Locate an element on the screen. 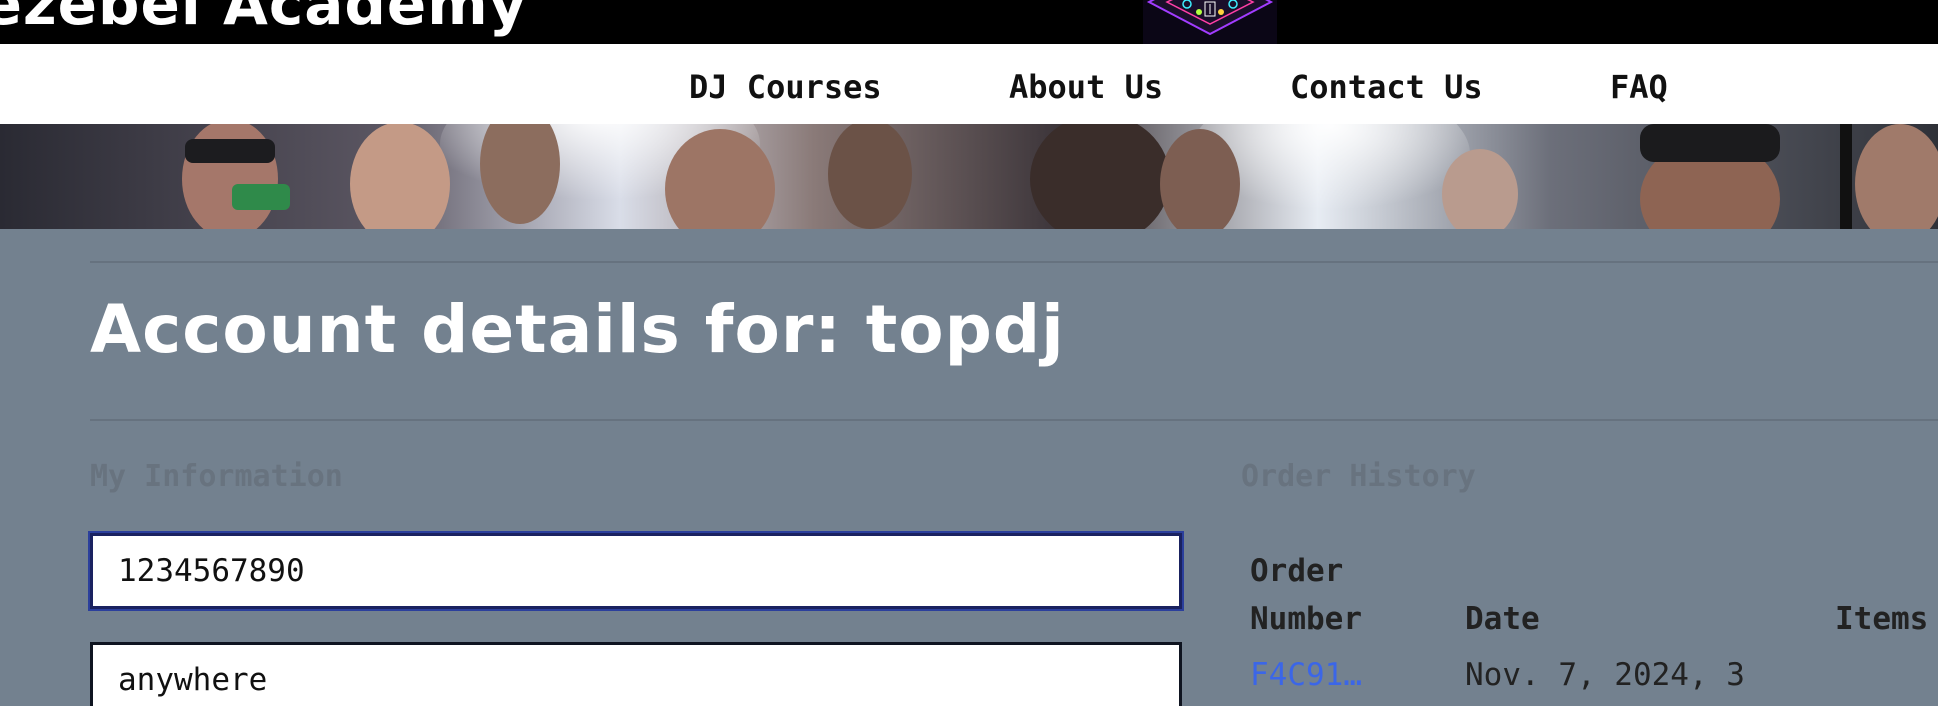 Image resolution: width=1938 pixels, height=706 pixels. order-history-heading: Order History is located at coordinates (1358, 476).